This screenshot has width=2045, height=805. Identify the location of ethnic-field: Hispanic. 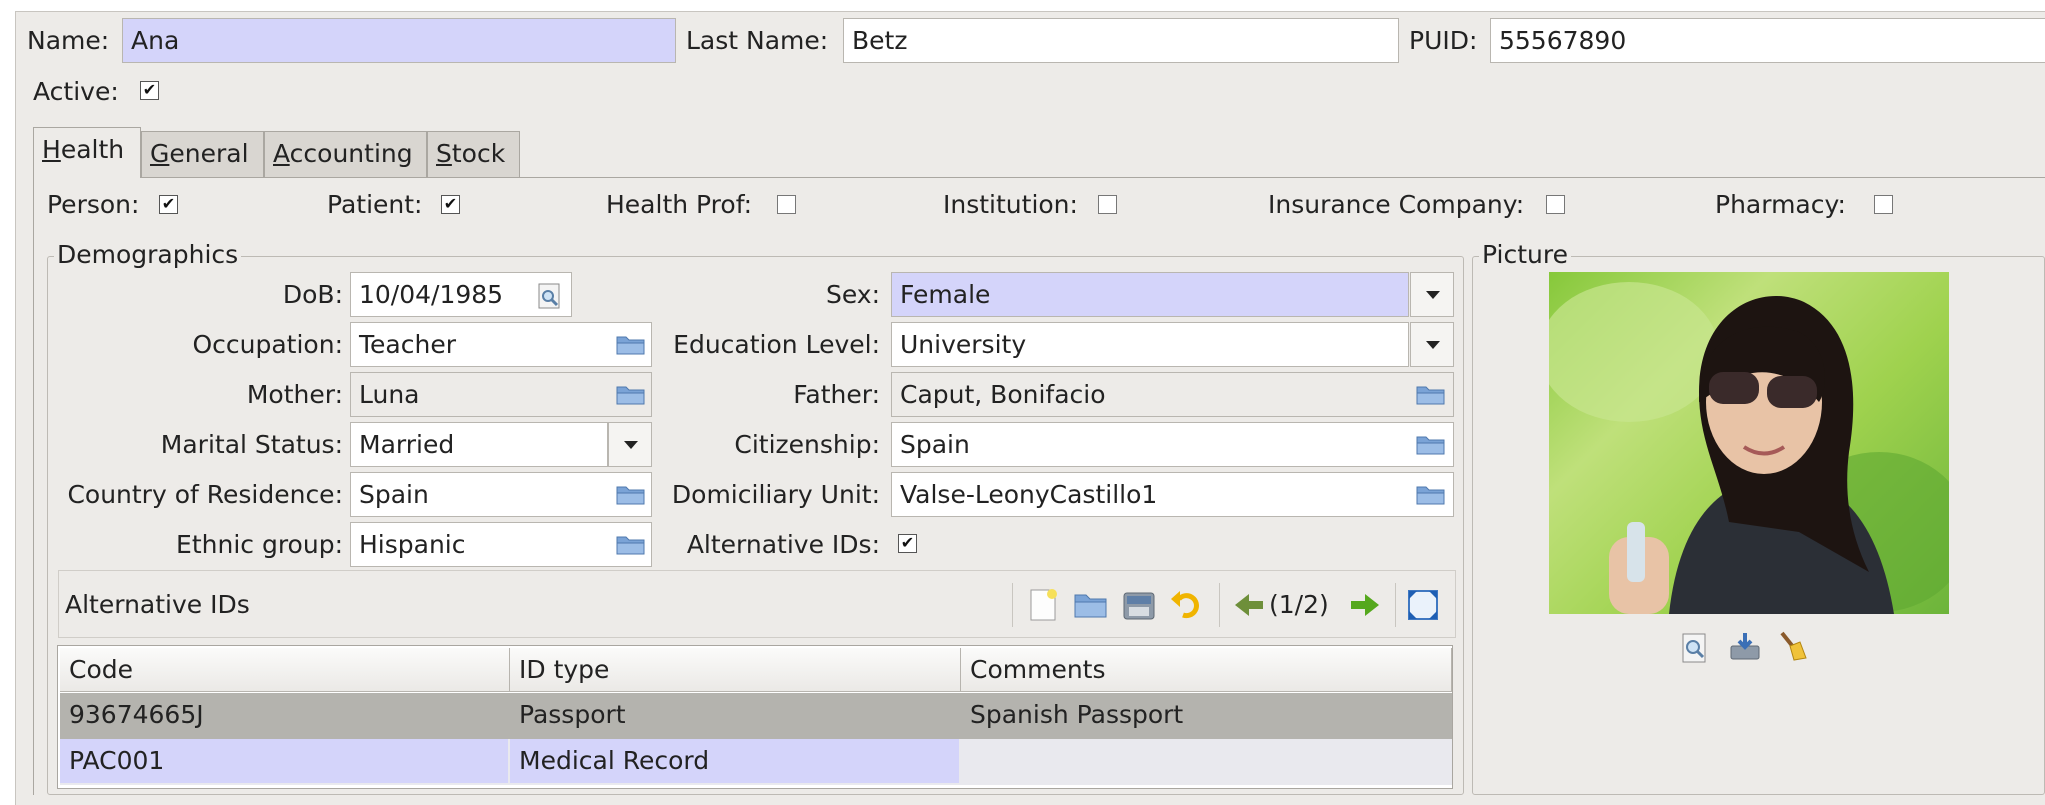
(501, 544).